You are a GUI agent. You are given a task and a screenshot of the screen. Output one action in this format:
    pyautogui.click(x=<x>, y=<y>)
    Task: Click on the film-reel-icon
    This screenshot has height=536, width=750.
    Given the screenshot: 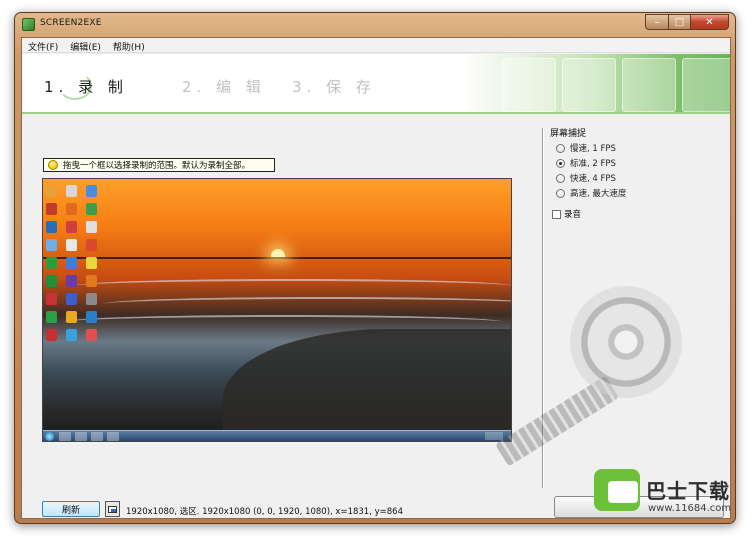 What is the action you would take?
    pyautogui.click(x=626, y=342)
    